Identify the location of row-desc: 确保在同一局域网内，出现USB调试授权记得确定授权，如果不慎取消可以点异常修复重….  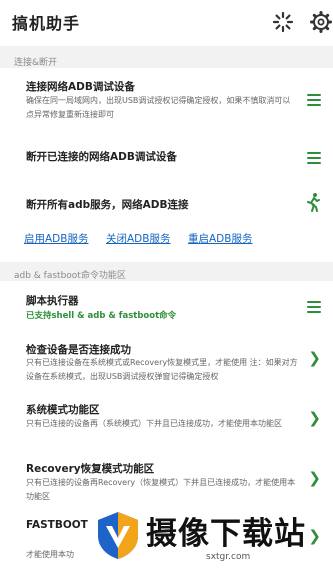
(158, 107).